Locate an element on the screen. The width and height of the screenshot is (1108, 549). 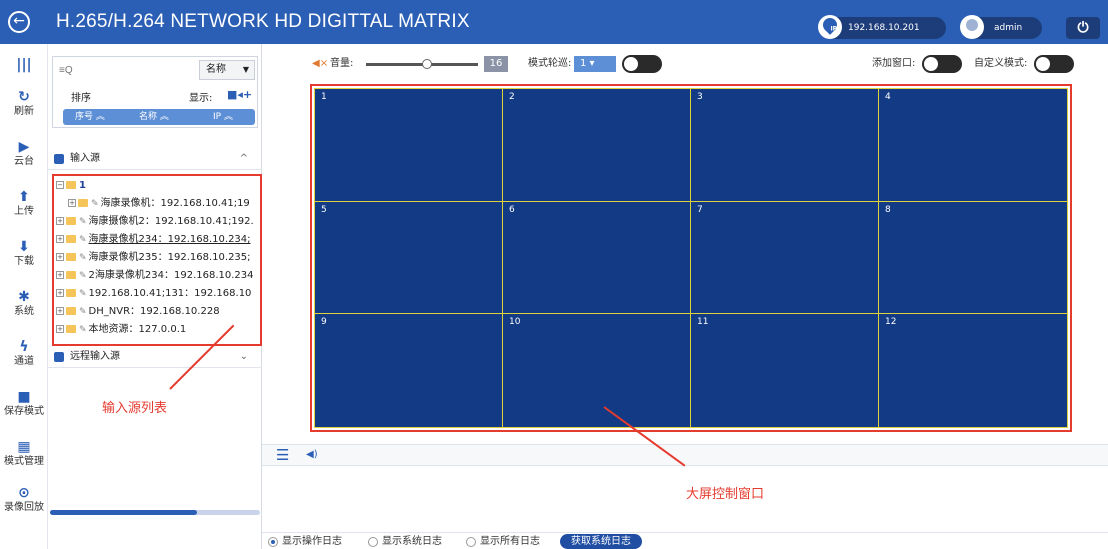
annotation-screen-window: 大屏控制窗口 is located at coordinates (725, 494).